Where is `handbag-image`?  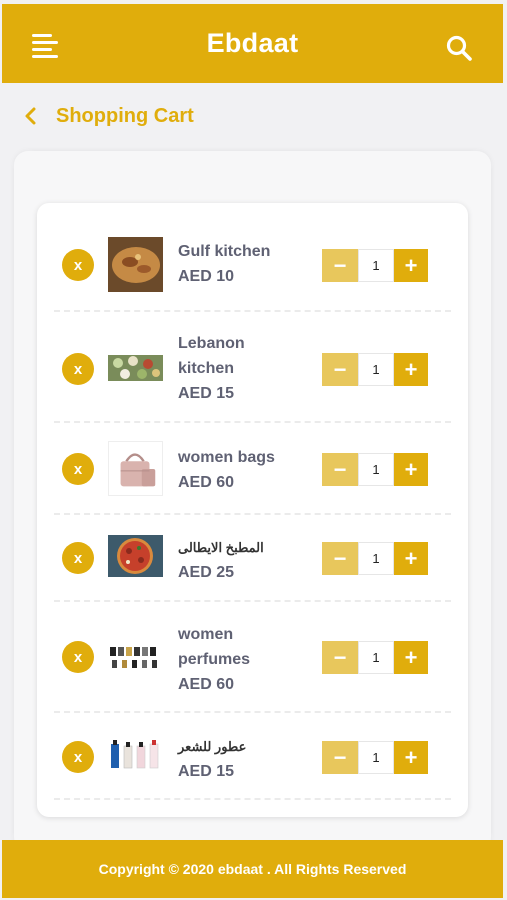
handbag-image is located at coordinates (135, 468).